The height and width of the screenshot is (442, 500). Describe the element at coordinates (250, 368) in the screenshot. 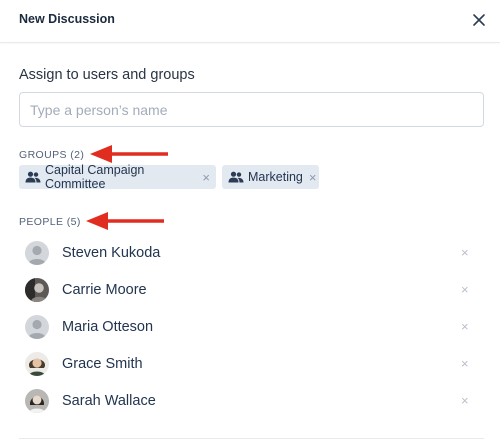

I see `person-row: Grace Smith ×` at that location.